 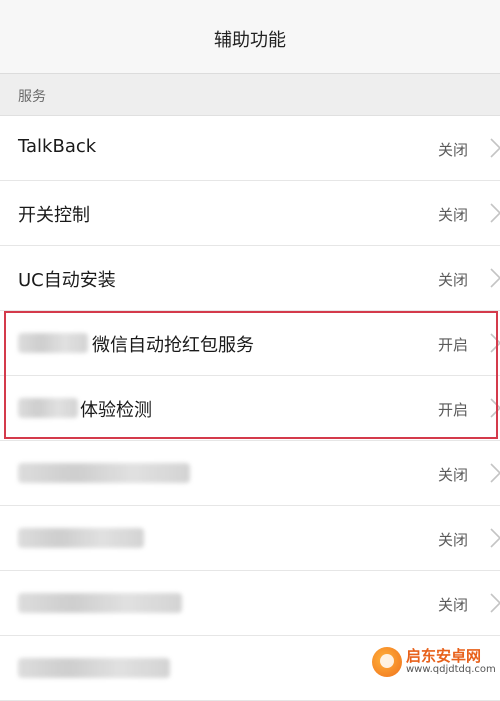 I want to click on watermark-line1: 启东安卓网, so click(x=444, y=655).